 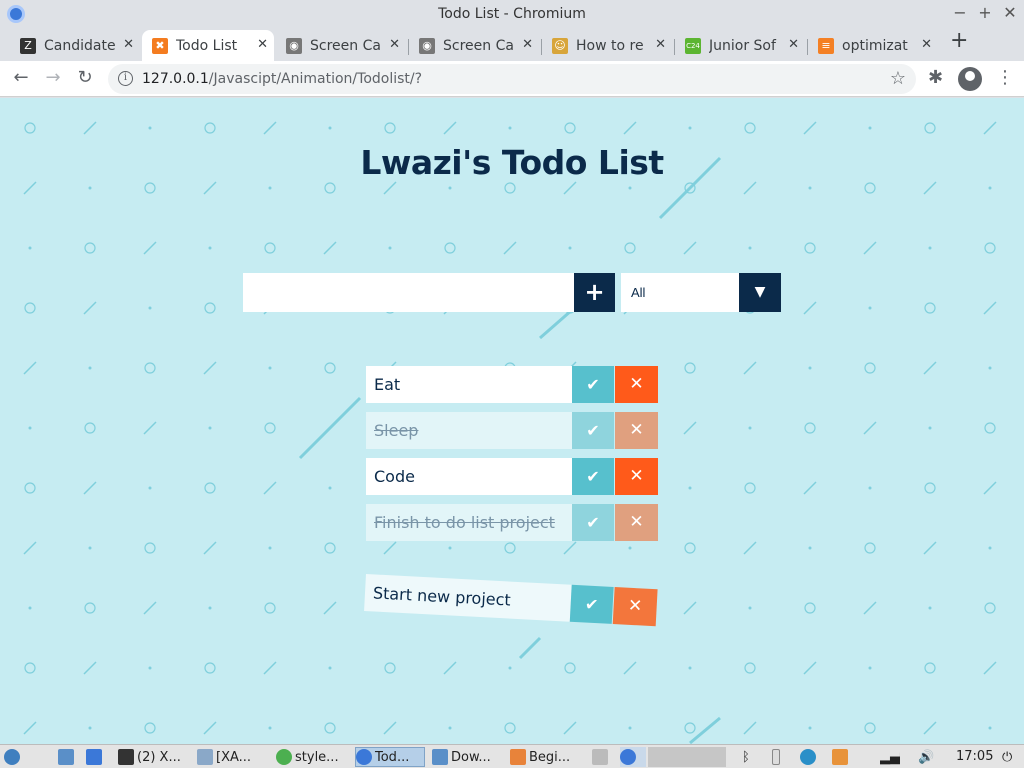 What do you see at coordinates (701, 292) in the screenshot?
I see `filter-select: All ▼` at bounding box center [701, 292].